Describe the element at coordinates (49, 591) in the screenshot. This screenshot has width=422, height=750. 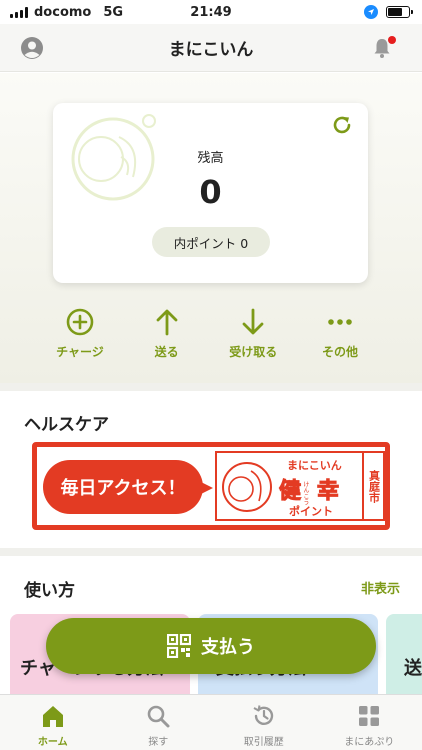
I see `howto-title: 使い方` at that location.